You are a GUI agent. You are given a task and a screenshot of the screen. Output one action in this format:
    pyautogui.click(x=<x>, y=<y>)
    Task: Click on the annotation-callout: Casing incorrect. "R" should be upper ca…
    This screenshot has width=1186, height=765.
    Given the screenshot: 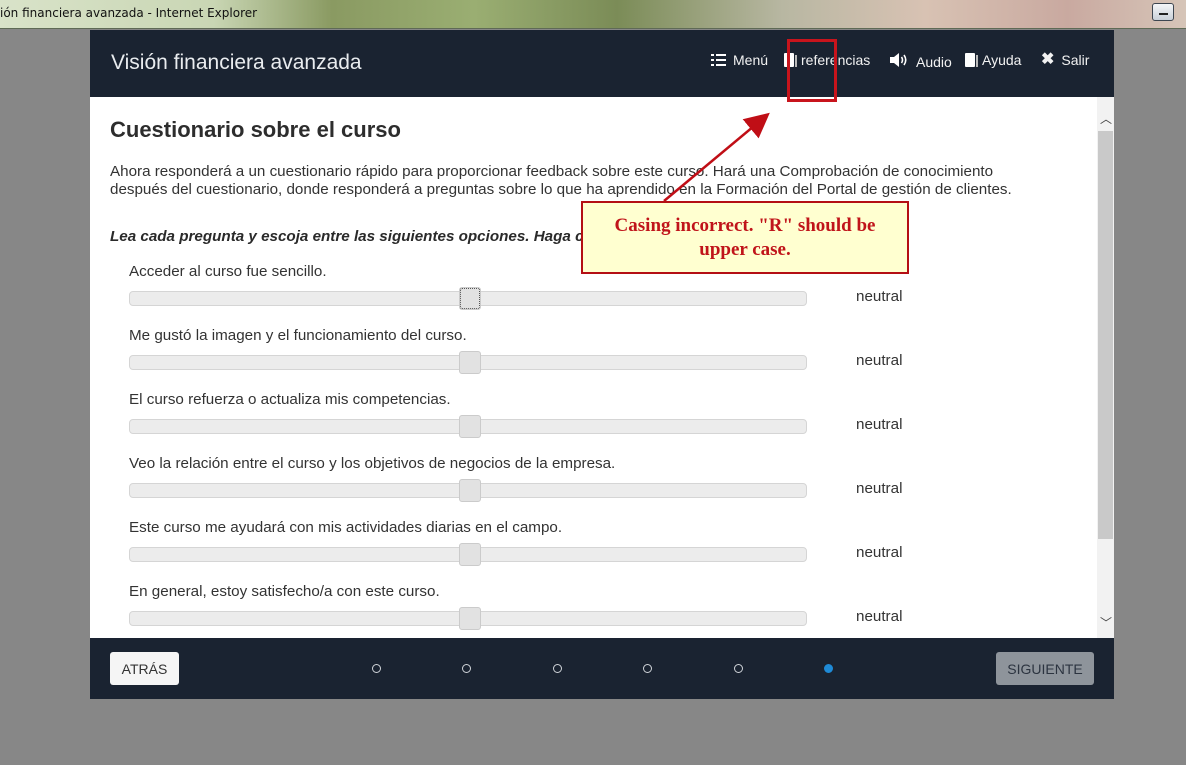 What is the action you would take?
    pyautogui.click(x=745, y=237)
    